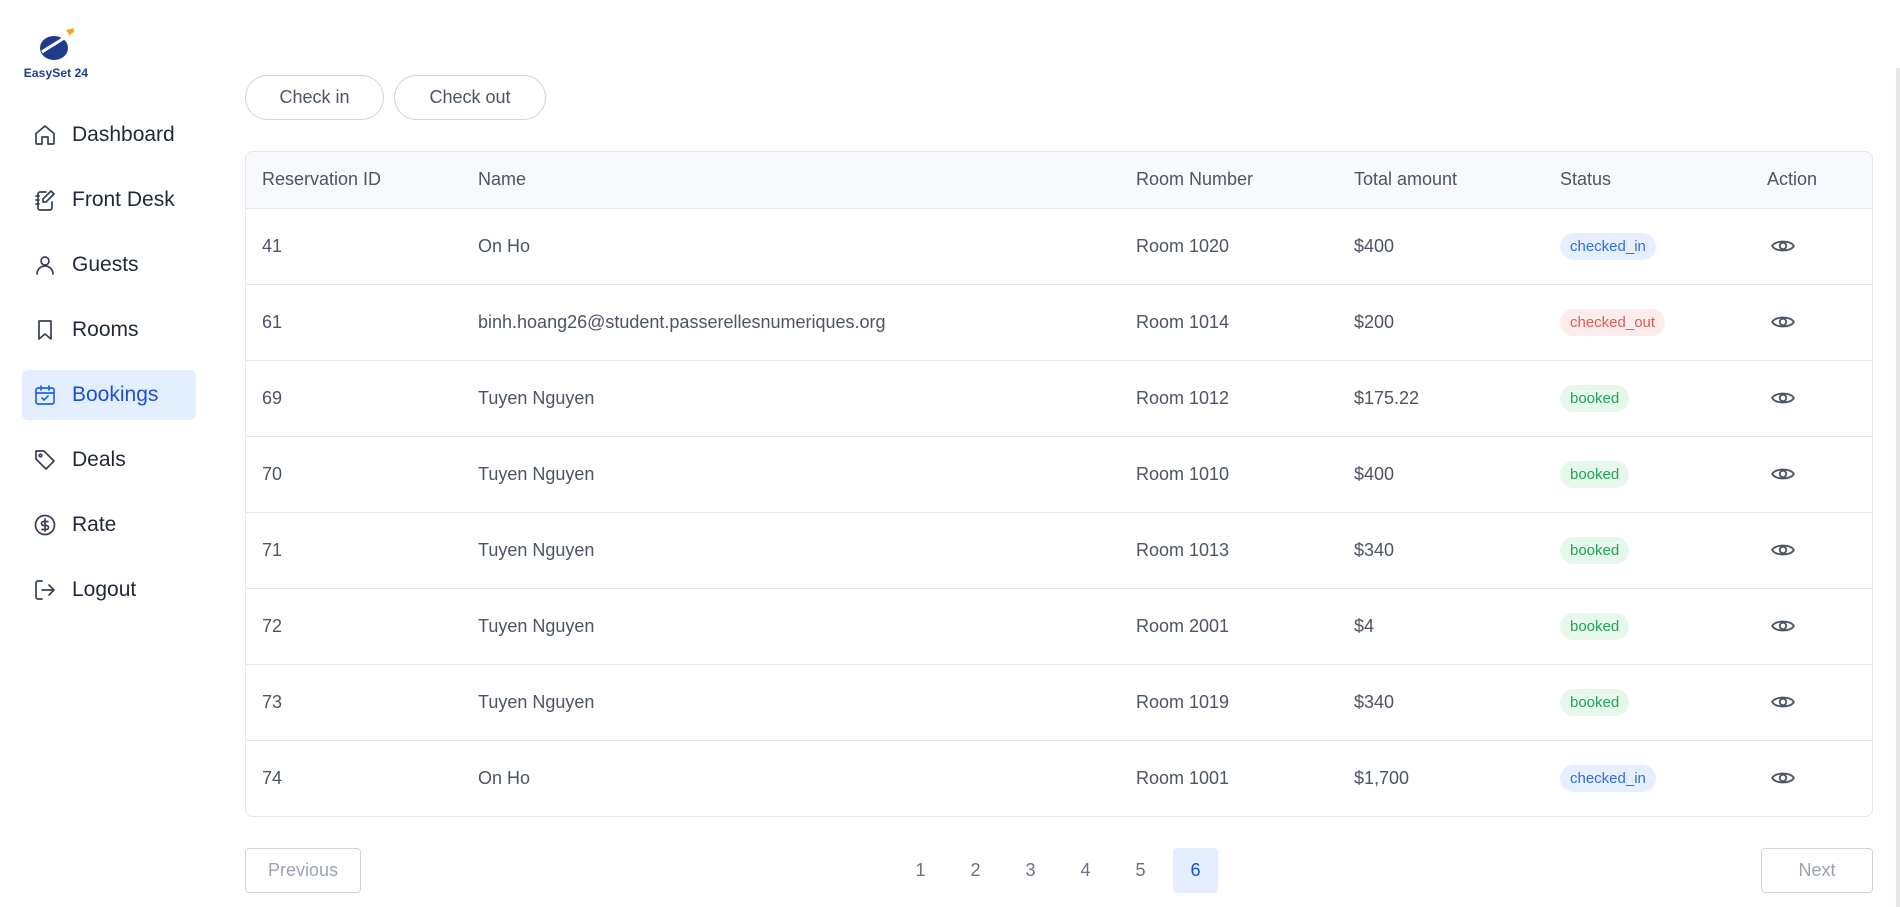 This screenshot has height=907, width=1900. I want to click on sidebar-item-label: Front Desk, so click(123, 199).